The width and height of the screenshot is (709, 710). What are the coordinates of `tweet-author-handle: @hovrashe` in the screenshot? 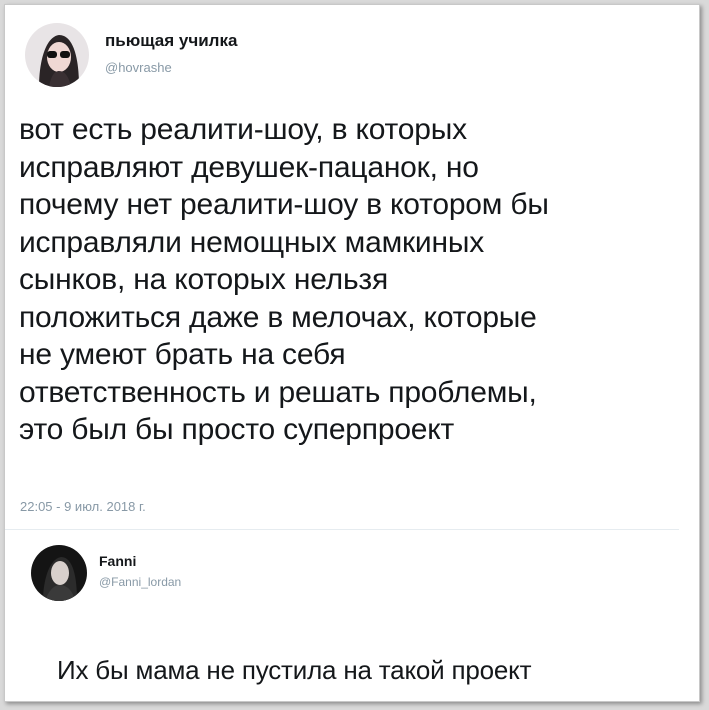 It's located at (138, 67).